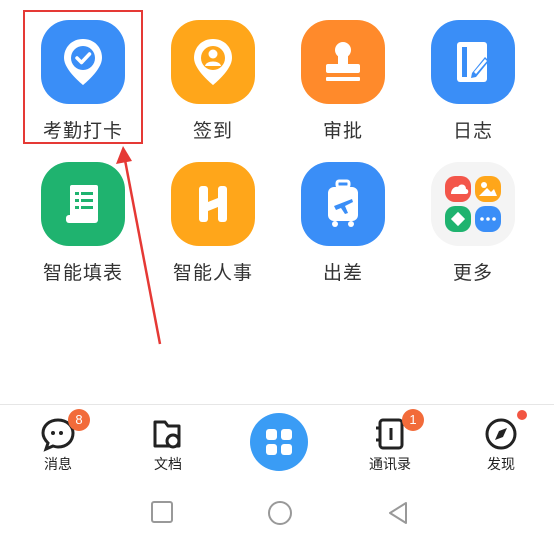 The image size is (554, 537). I want to click on tab-label: 文档, so click(168, 465).